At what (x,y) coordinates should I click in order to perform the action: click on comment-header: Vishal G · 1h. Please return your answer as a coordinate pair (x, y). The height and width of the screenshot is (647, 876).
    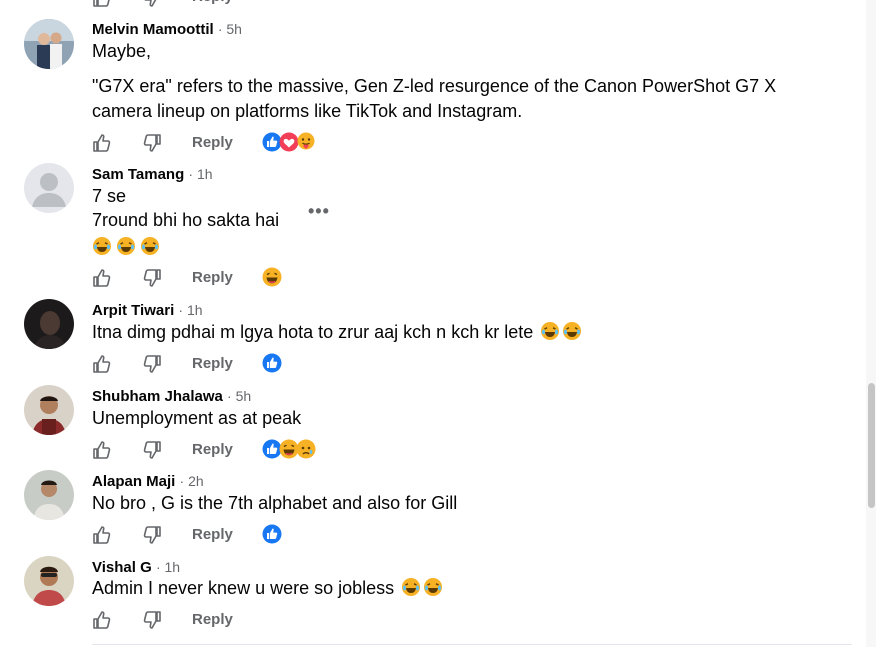
    Looking at the image, I should click on (136, 567).